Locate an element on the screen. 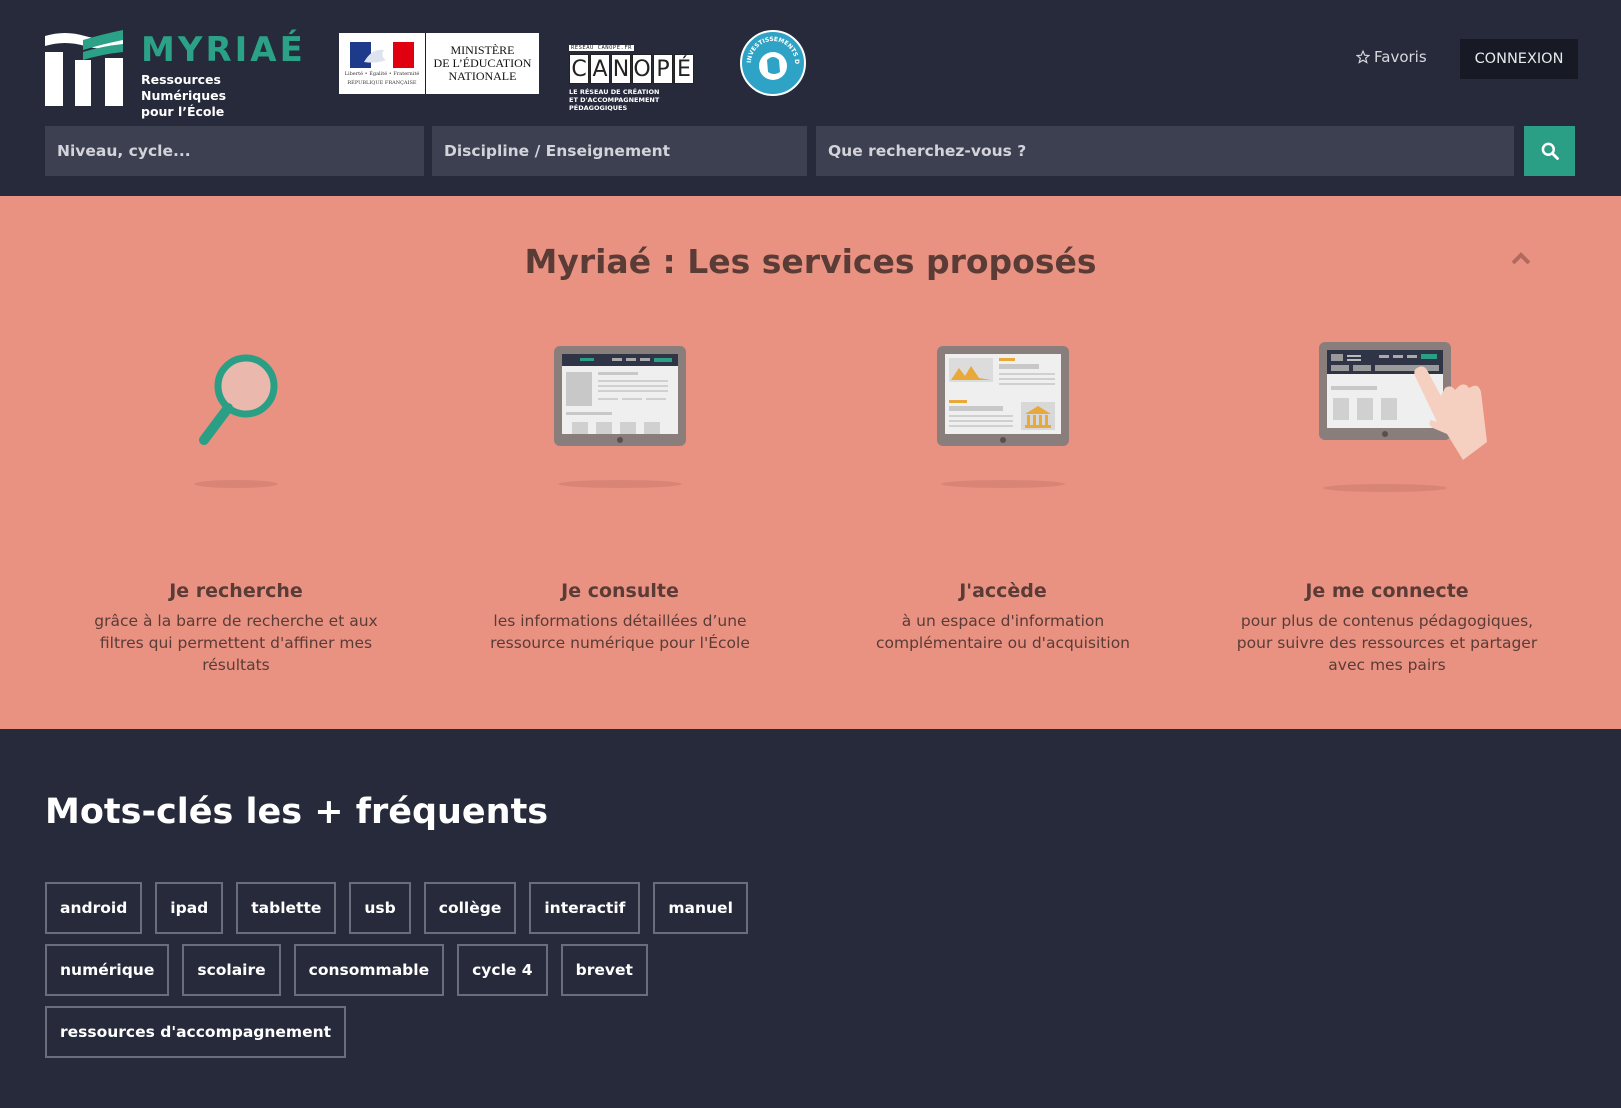 This screenshot has width=1621, height=1108. canope-letters: C A N O P É is located at coordinates (640, 69).